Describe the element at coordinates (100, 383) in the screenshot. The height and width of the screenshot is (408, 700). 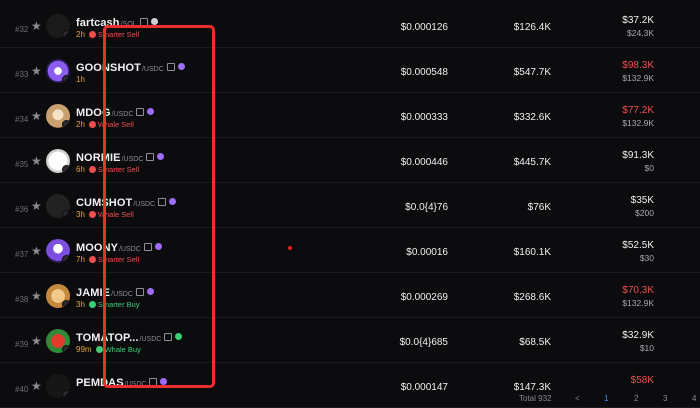
I see `token-ticker: PEMDAS` at that location.